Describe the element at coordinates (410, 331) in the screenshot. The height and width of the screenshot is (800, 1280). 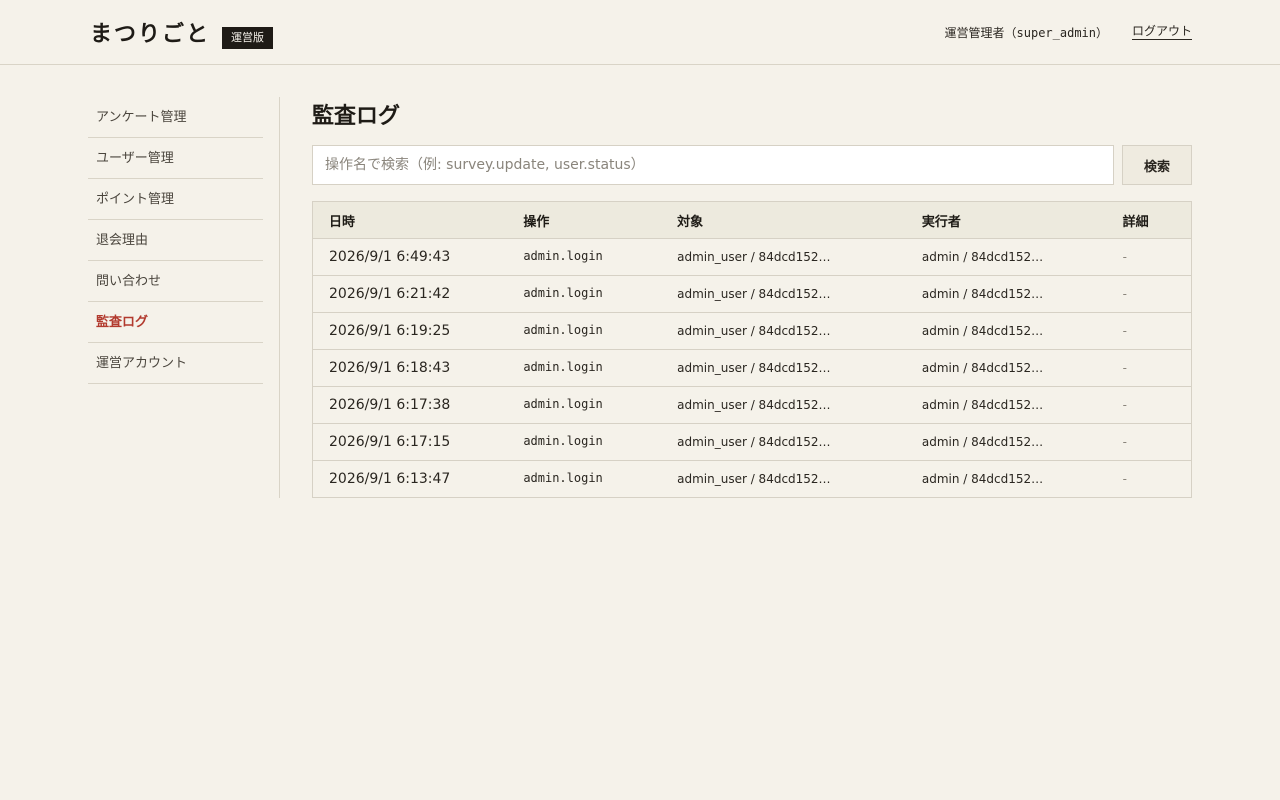
I see `cell-time: 2026/9/1 6:19:25` at that location.